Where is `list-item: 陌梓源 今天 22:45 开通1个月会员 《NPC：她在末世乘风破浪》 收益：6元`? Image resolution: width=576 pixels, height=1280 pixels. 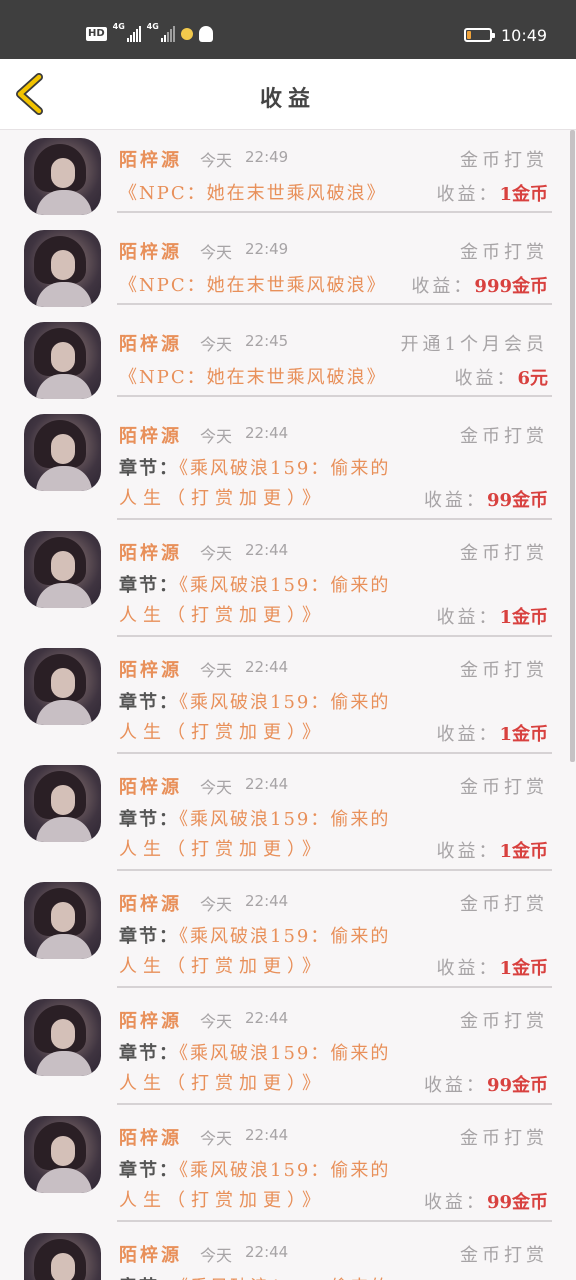 list-item: 陌梓源 今天 22:45 开通1个月会员 《NPC：她在末世乘风破浪》 收益：6元 is located at coordinates (288, 360).